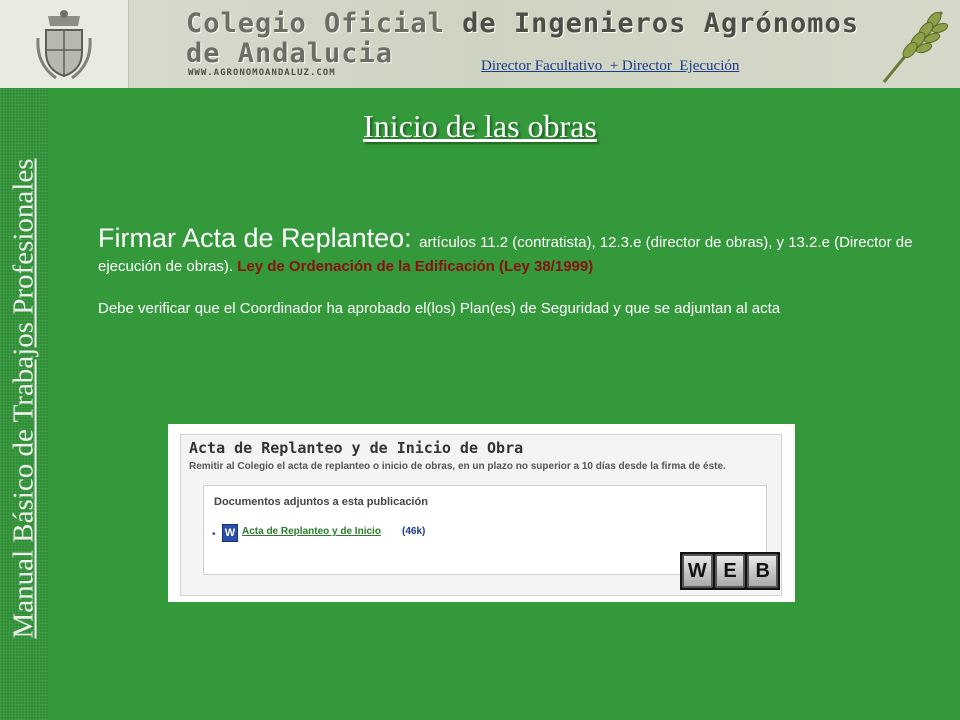 The height and width of the screenshot is (720, 960). I want to click on attachments-label: Documentos adjuntos a esta publicación, so click(321, 502).